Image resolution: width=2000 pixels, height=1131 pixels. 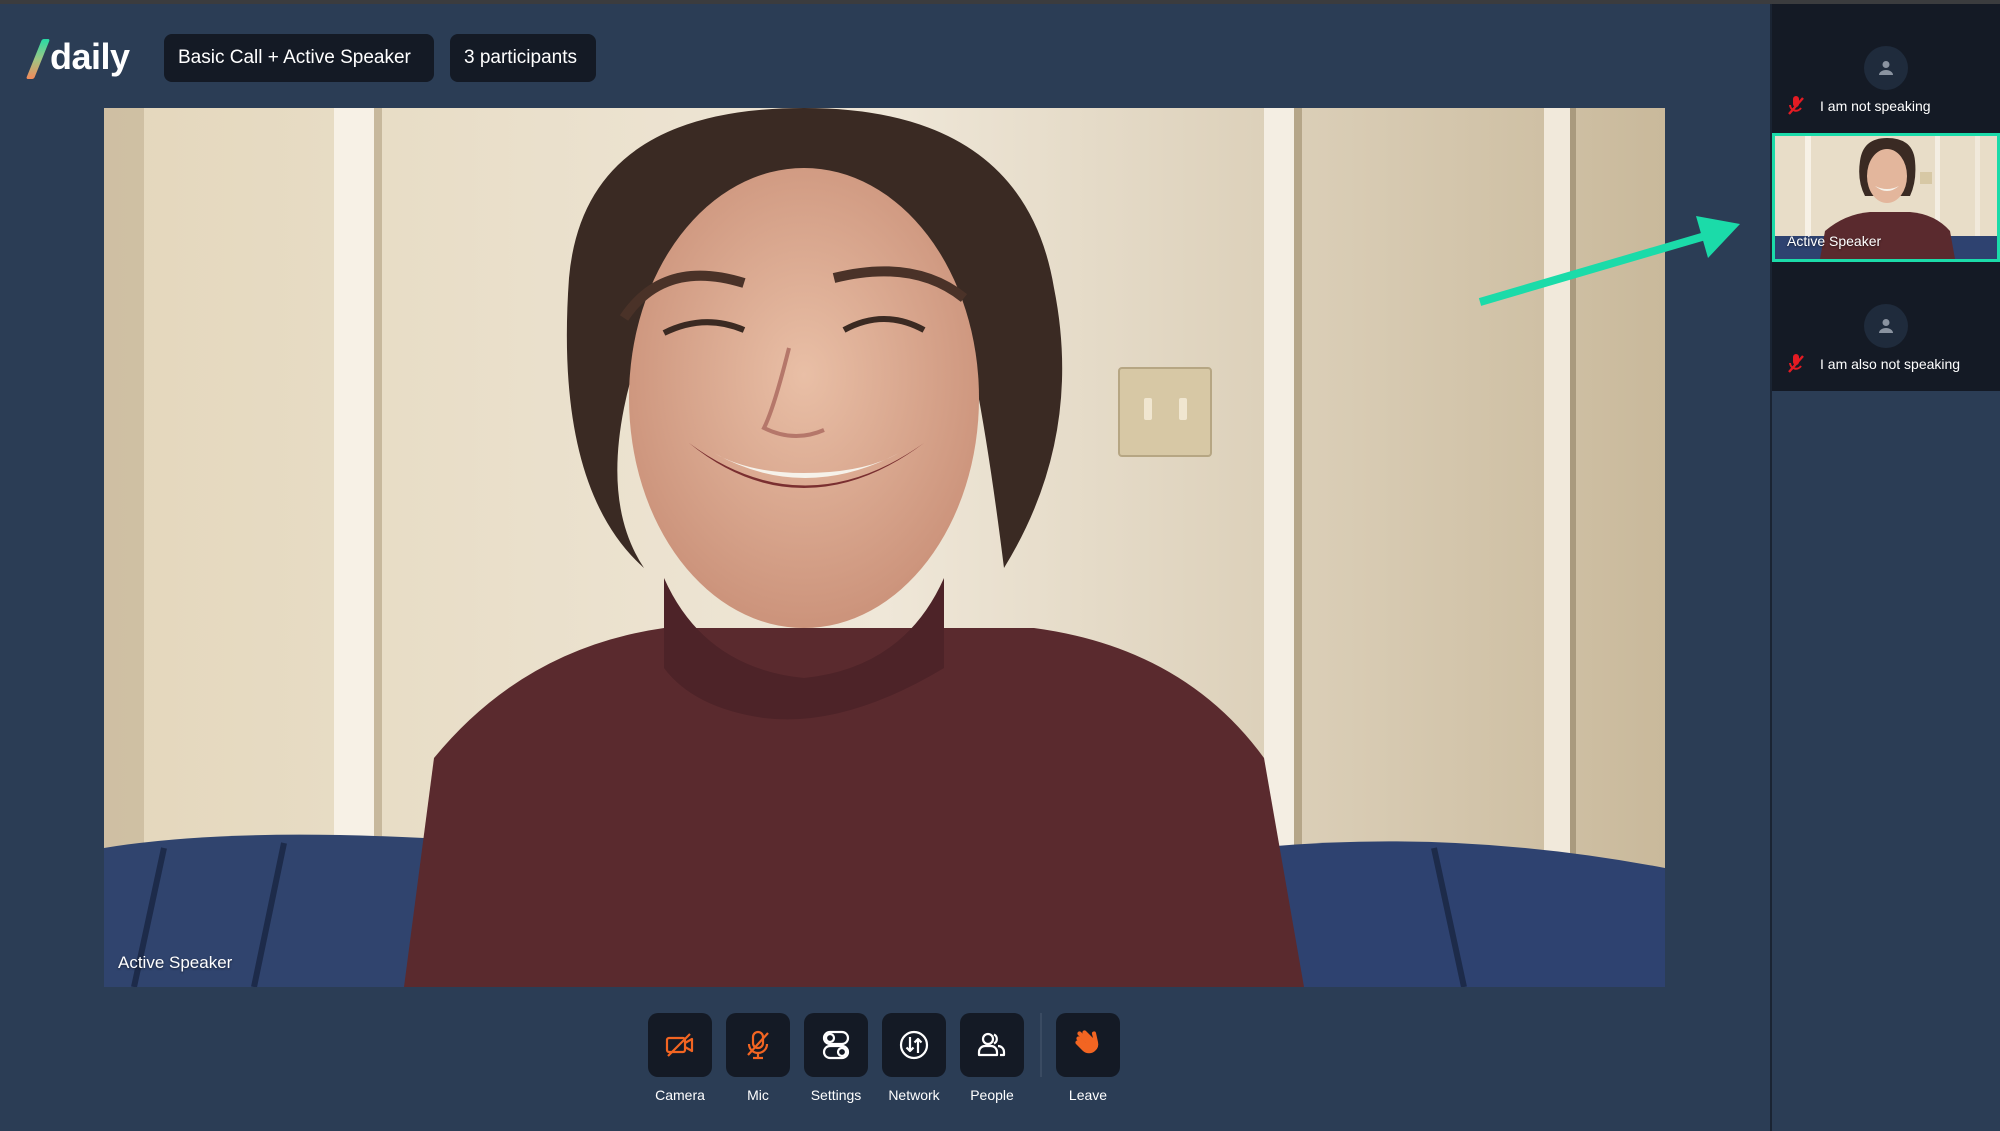 I want to click on participant-name: I am also not speaking, so click(x=1890, y=364).